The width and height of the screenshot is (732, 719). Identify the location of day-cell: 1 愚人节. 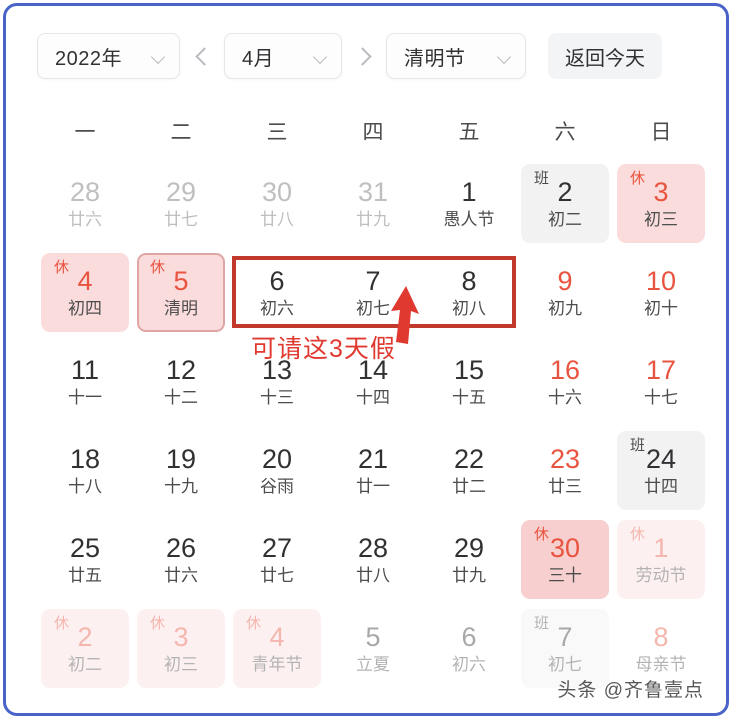
(469, 203).